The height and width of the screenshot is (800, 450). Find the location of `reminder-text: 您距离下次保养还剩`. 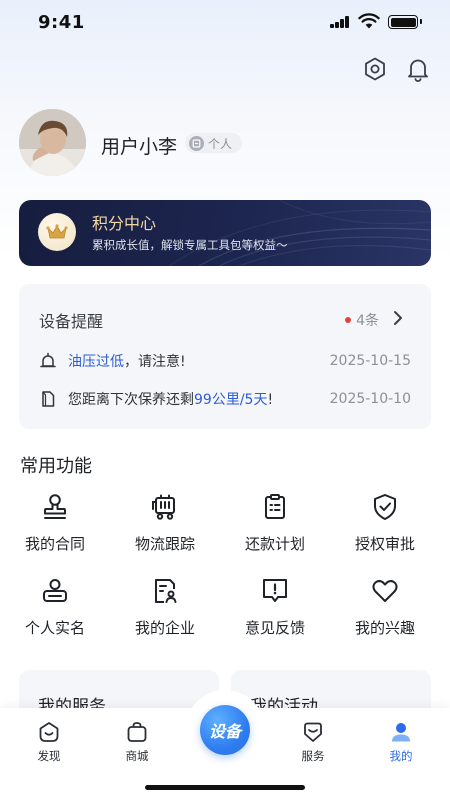

reminder-text: 您距离下次保养还剩 is located at coordinates (131, 400).